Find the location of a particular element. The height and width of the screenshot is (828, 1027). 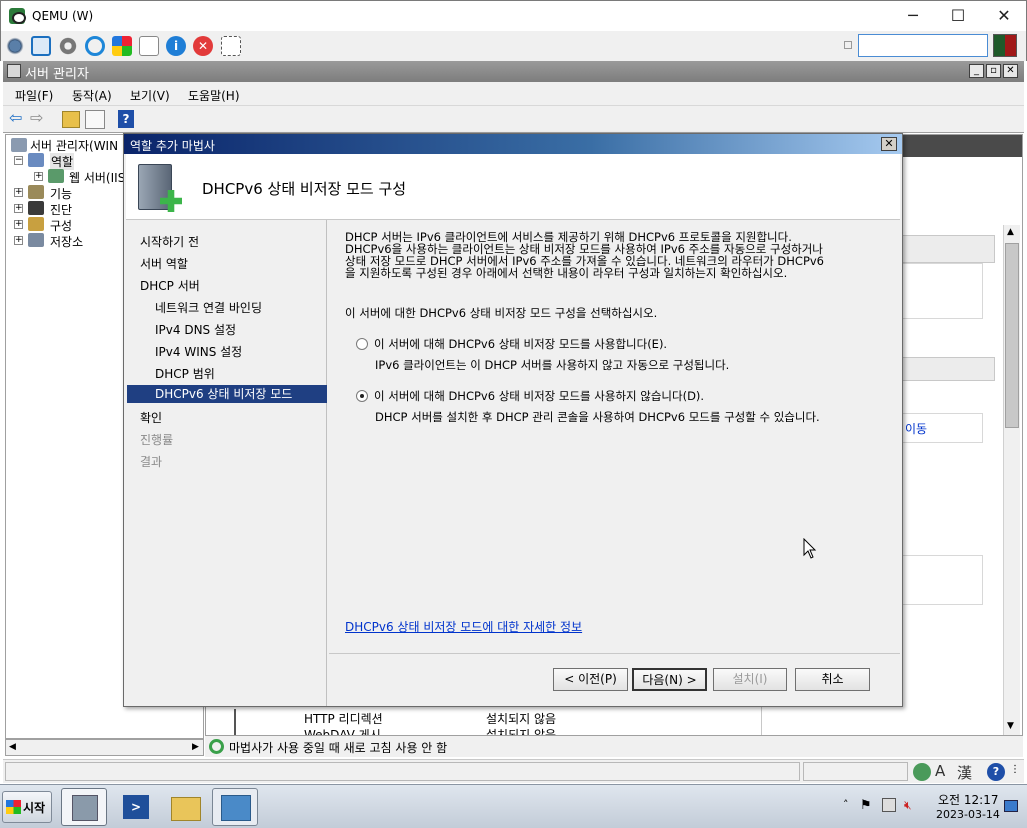

disconnect-icon is located at coordinates (231, 46).